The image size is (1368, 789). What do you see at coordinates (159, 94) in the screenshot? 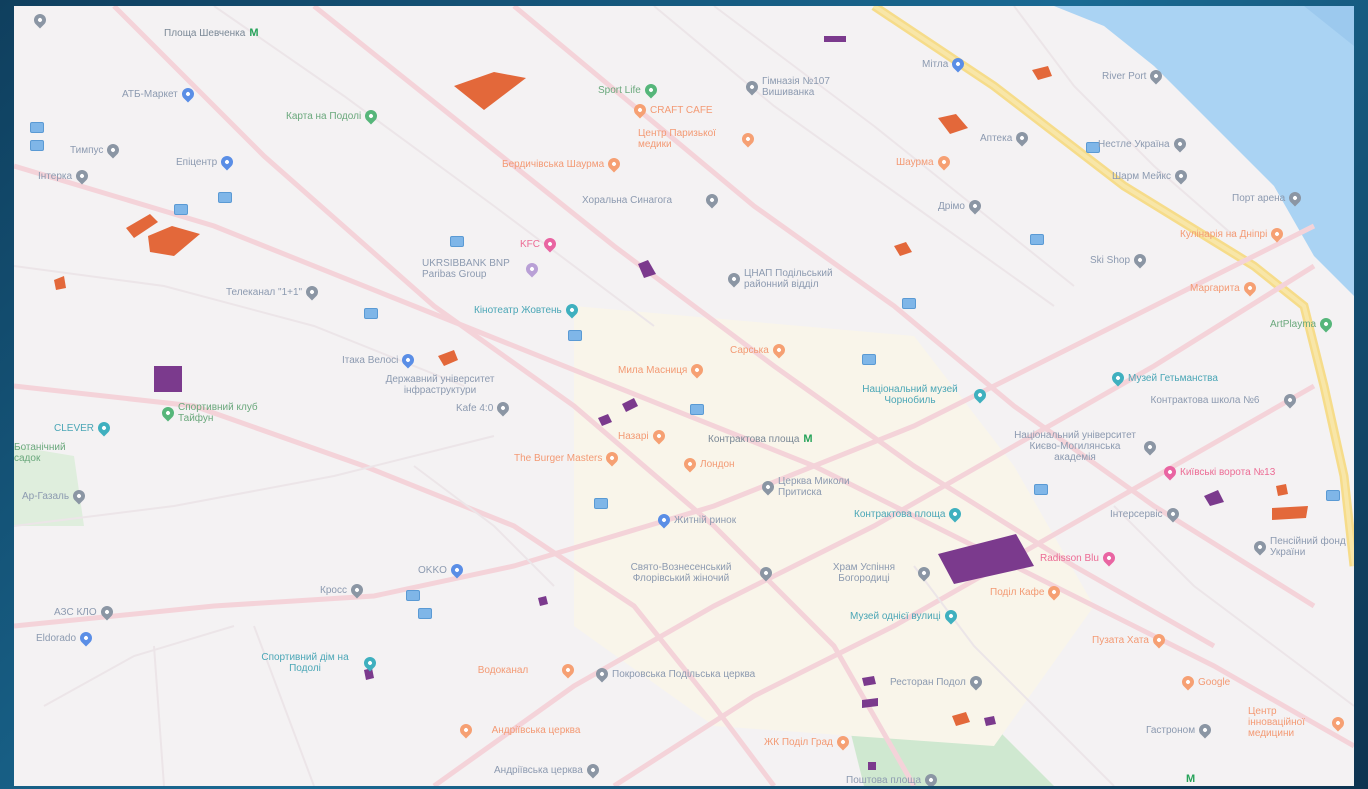
I see `poi-marker: АТБ-Маркет` at bounding box center [159, 94].